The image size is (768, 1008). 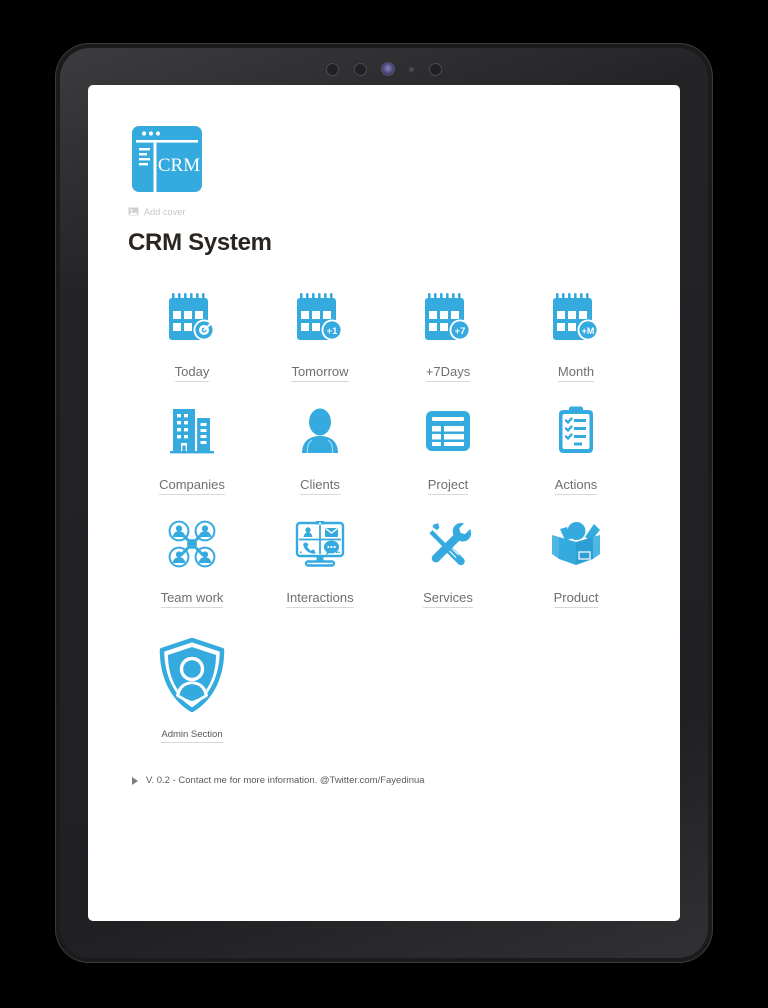 I want to click on grid-item-companies: Companies, so click(x=192, y=446).